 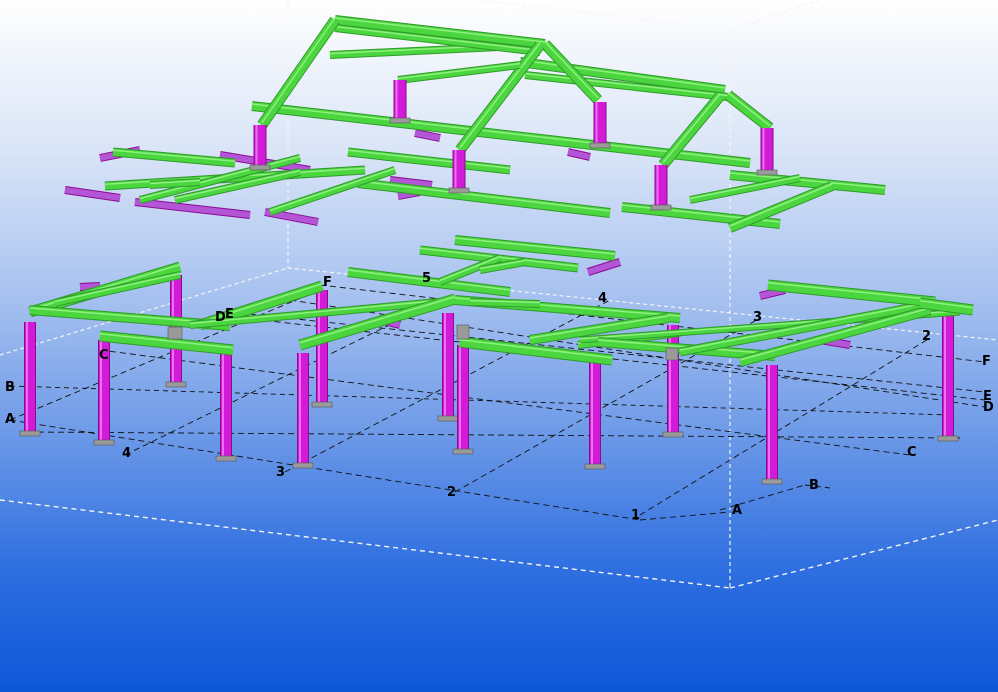 What do you see at coordinates (10, 387) in the screenshot?
I see `grid-label-B-left: B` at bounding box center [10, 387].